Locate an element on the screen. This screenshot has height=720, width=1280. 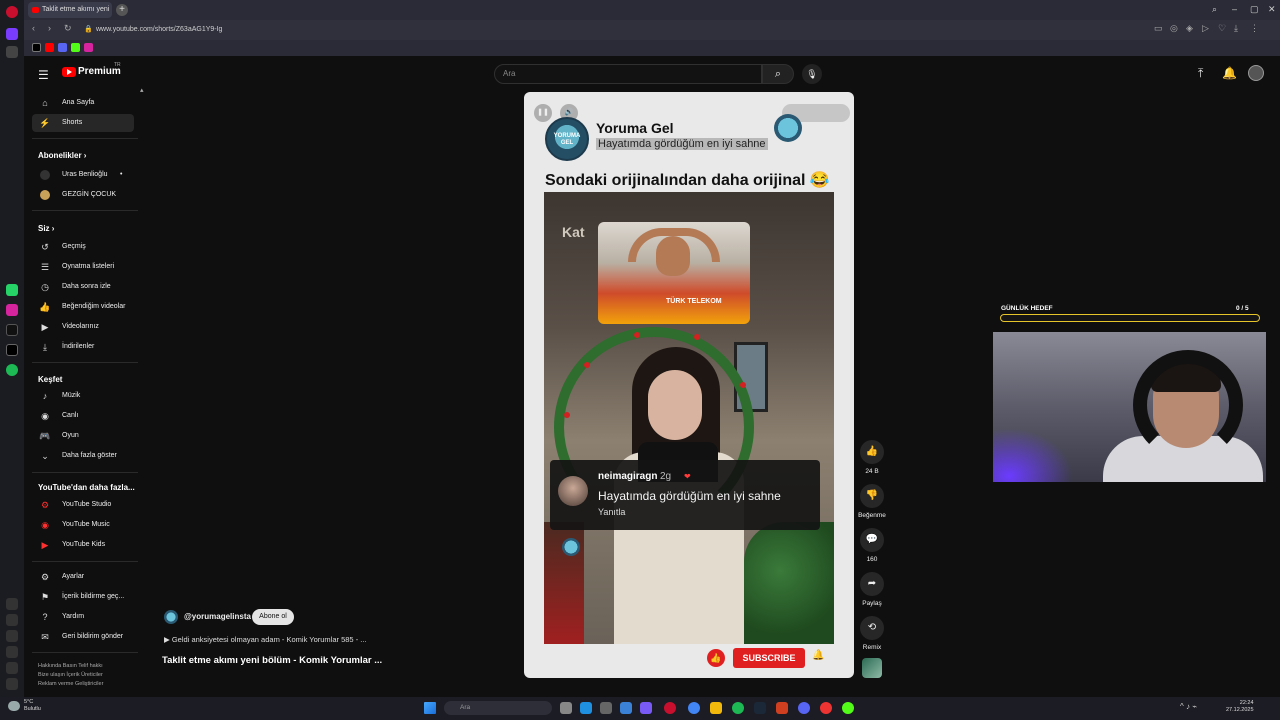
dislike-action: 👎 Beğenme is located at coordinates (872, 501).